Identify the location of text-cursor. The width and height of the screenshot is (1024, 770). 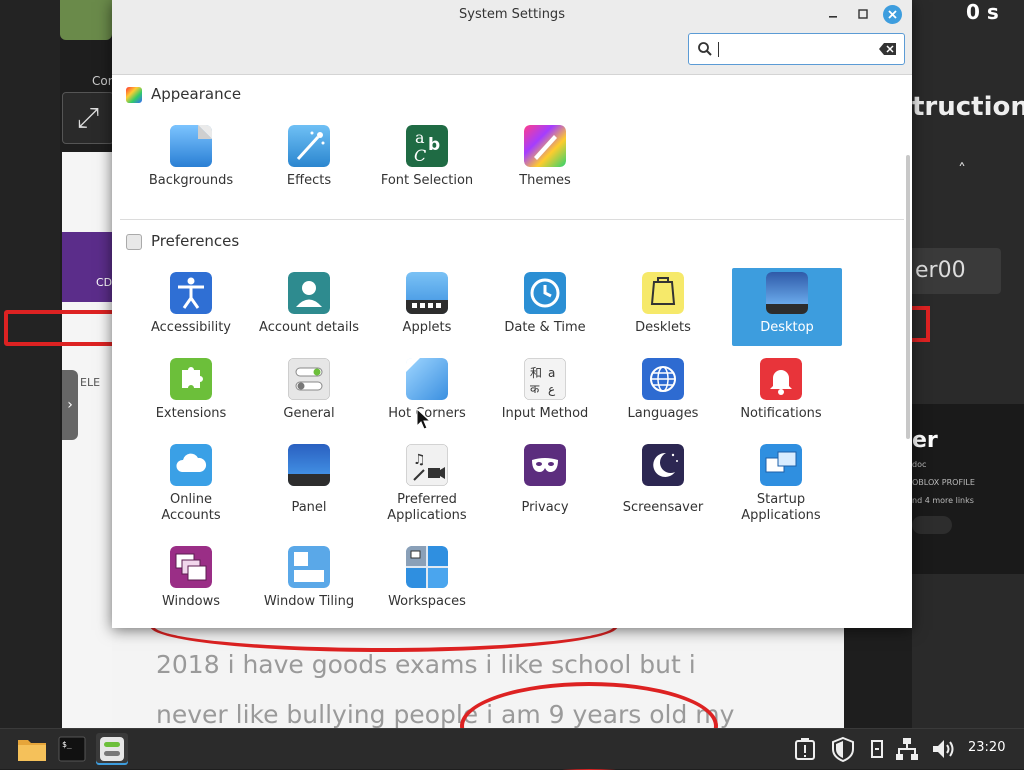
(718, 49).